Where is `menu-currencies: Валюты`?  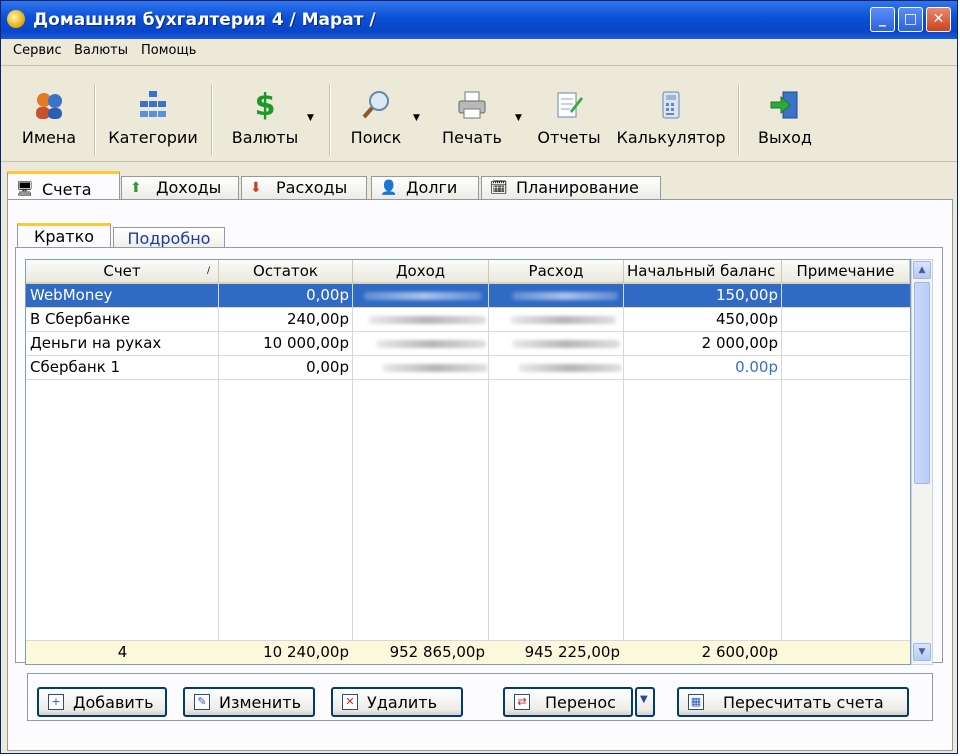
menu-currencies: Валюты is located at coordinates (101, 50).